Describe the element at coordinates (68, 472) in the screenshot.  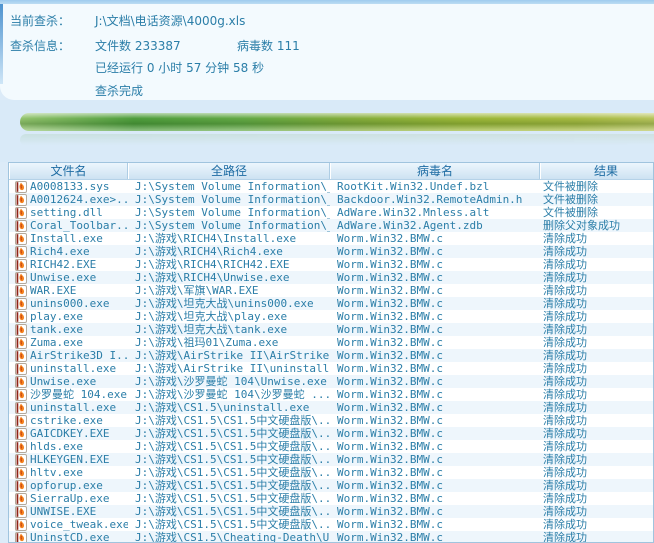
I see `cell-filename: hltv.exe` at that location.